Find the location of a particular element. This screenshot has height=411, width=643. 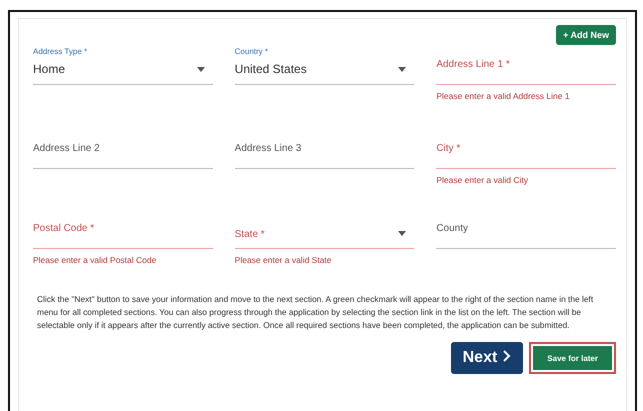

field-label: Postal Code * is located at coordinates (63, 228).